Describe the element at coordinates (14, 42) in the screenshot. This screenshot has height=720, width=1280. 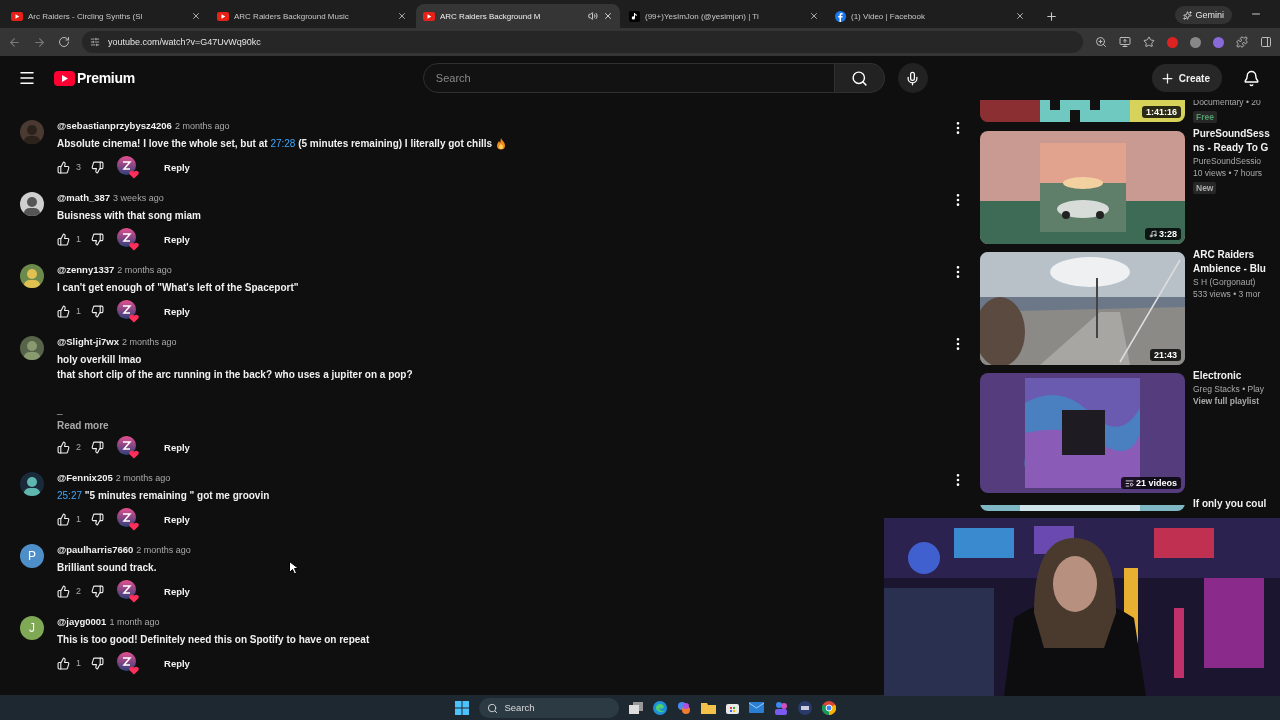
I see `back-icon` at that location.